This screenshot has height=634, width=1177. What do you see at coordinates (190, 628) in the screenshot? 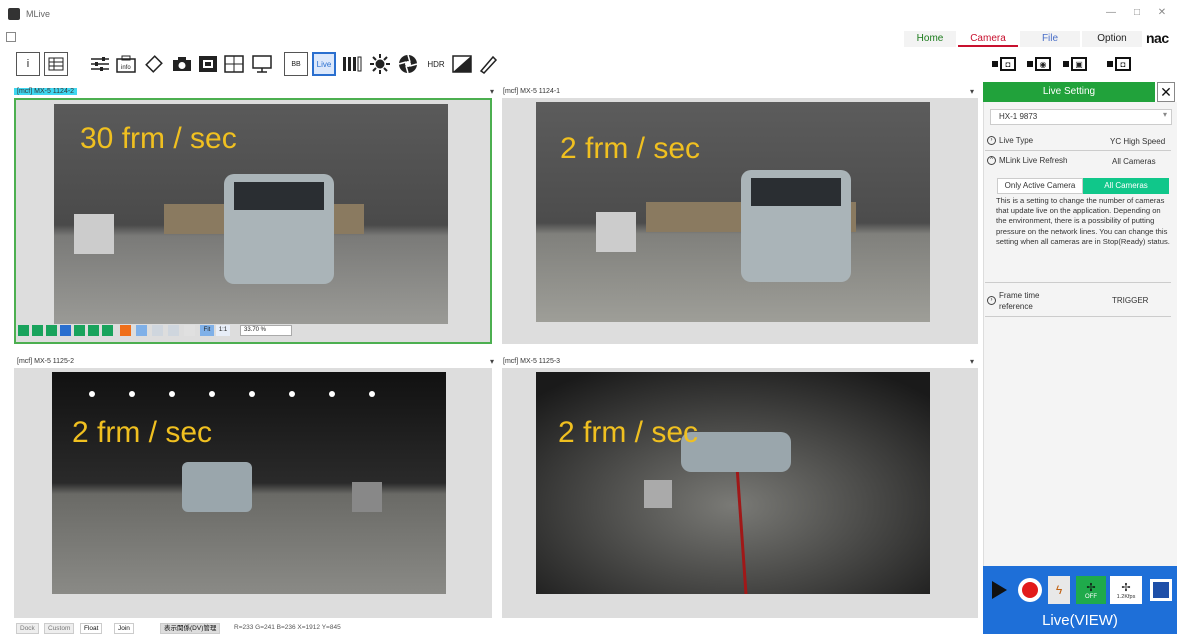
I see `display-mode-button: 表示関係(DV)管理` at bounding box center [190, 628].